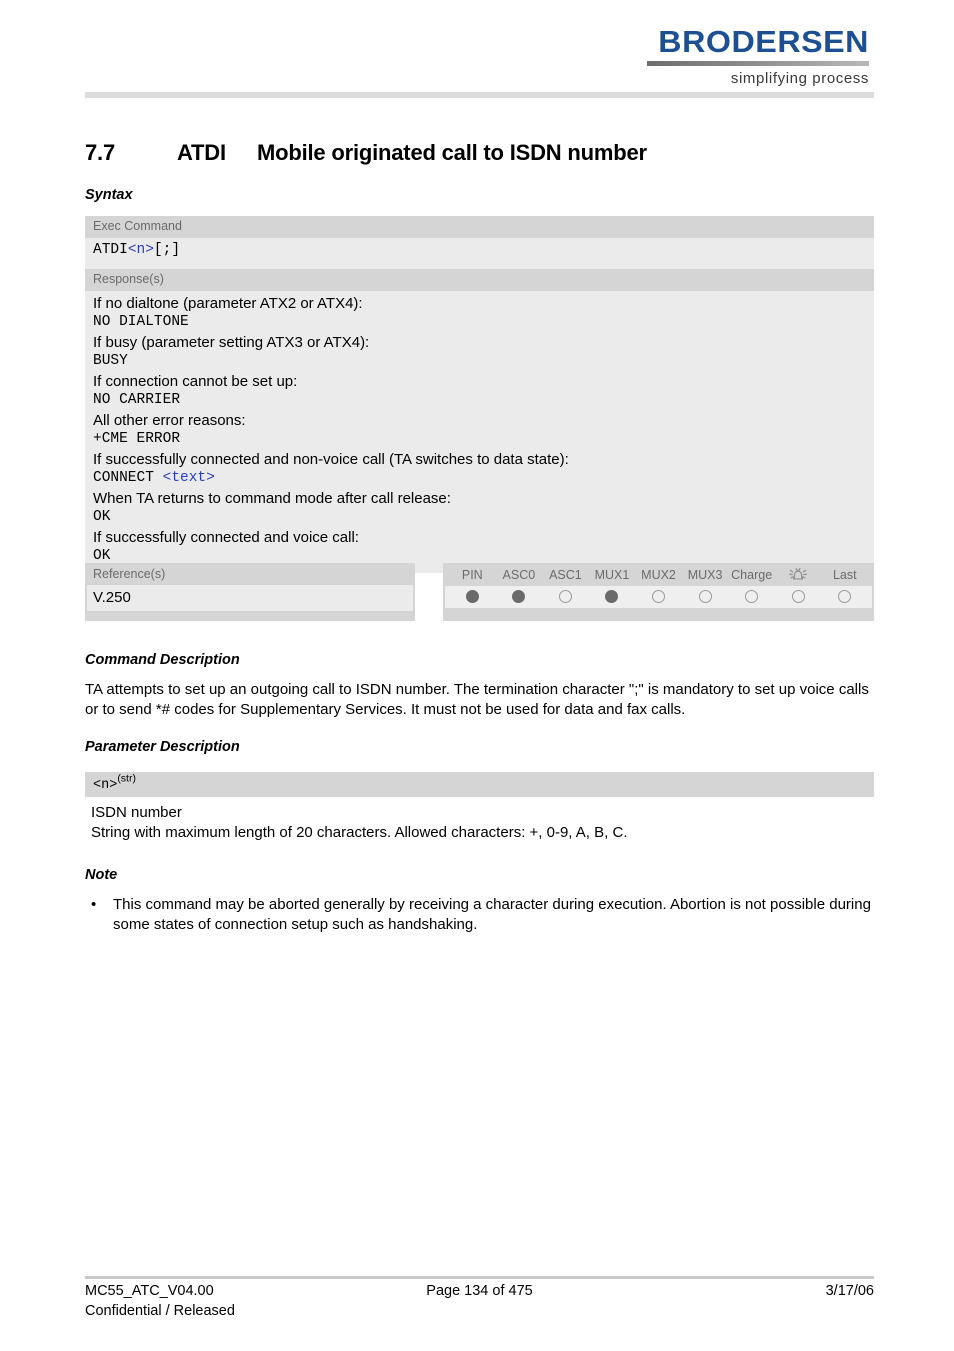  I want to click on exec-suffix: [;], so click(167, 250).